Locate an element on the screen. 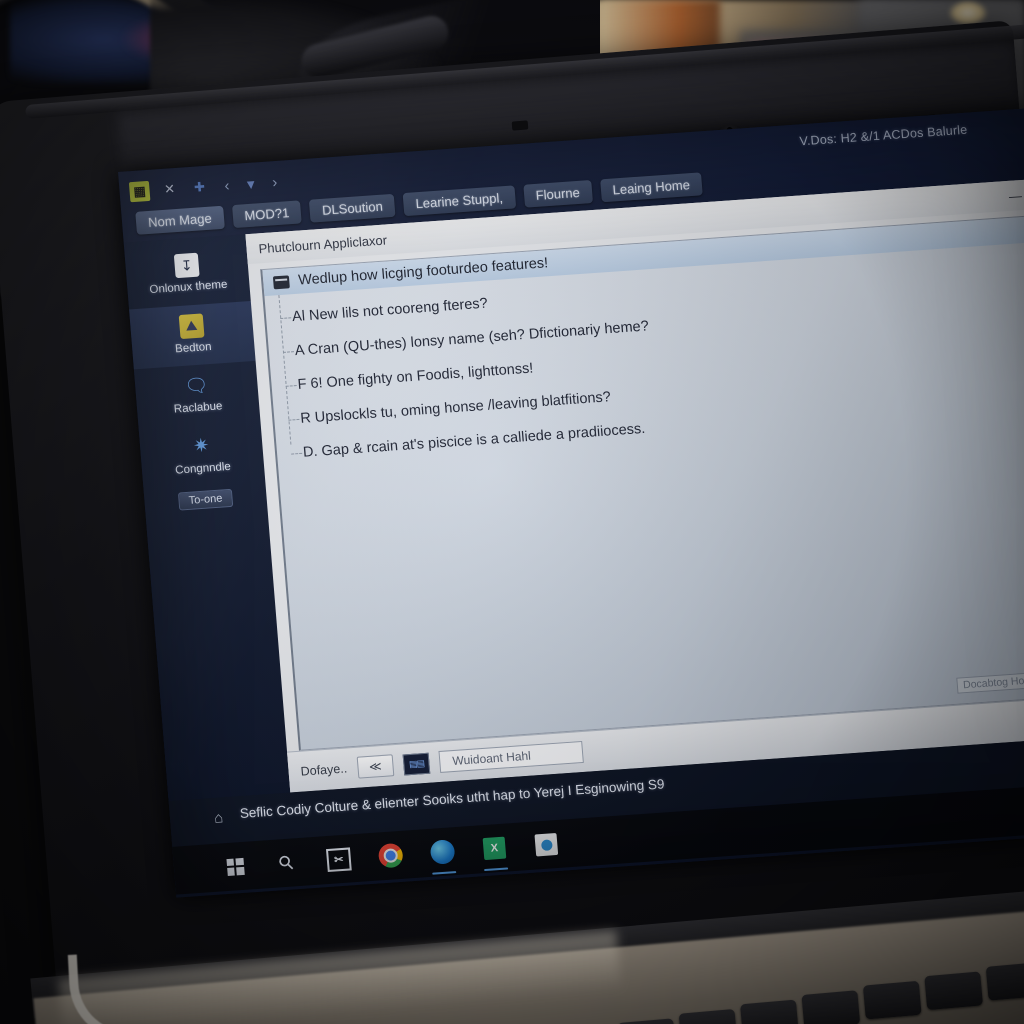  sidebar-item-label-1: Bedton is located at coordinates (193, 348).